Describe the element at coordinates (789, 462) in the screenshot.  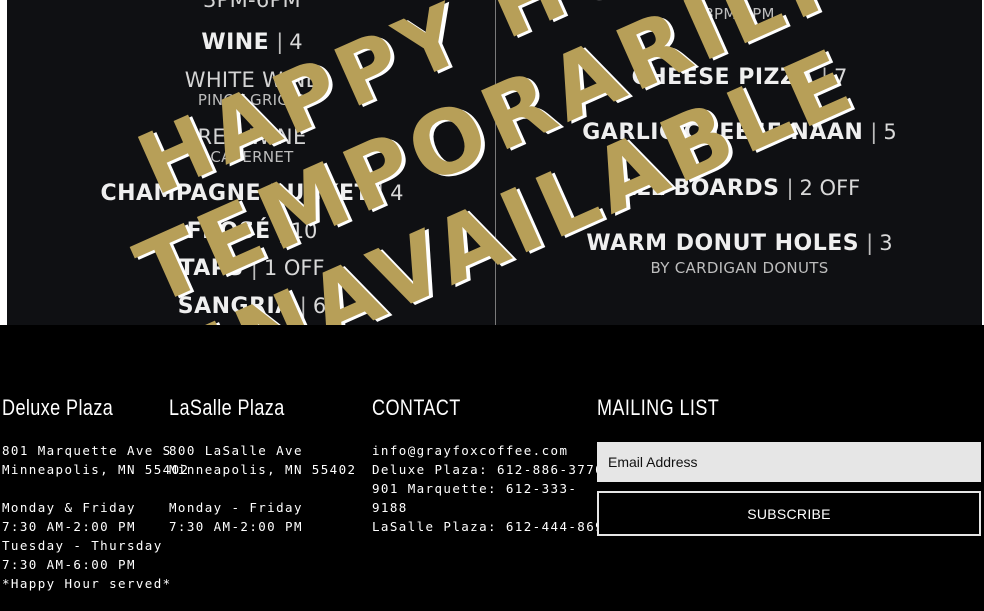
I see `email-address-input` at that location.